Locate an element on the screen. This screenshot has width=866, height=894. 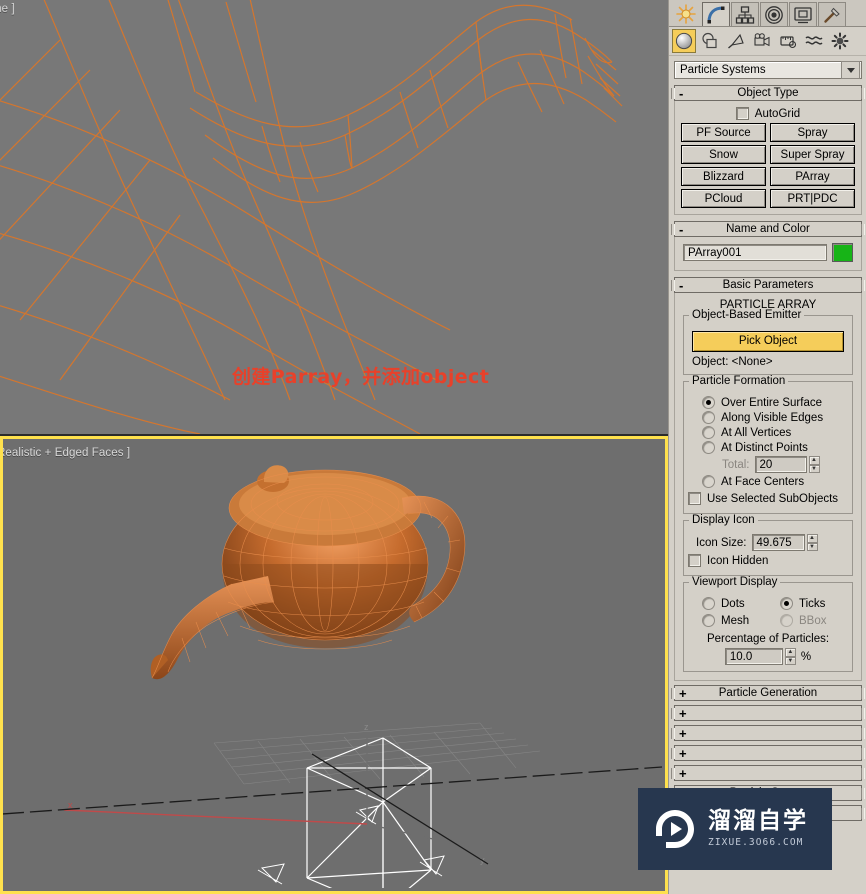
percentage-row: 10.0 ▲ ▼ % is located at coordinates (768, 656).